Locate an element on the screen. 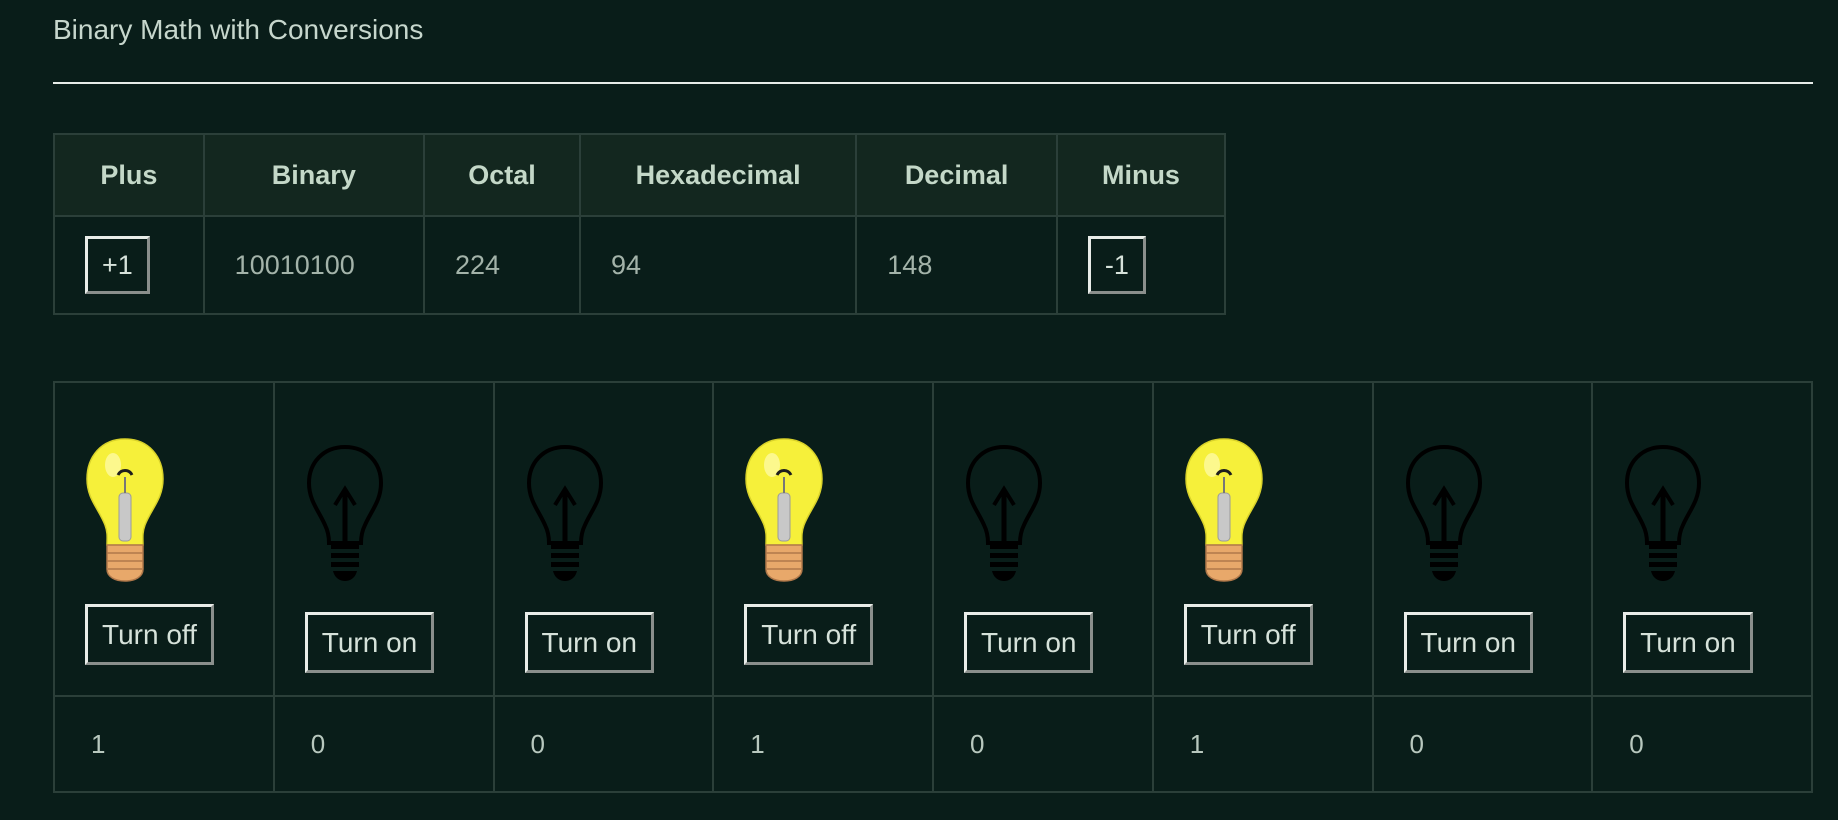 This screenshot has width=1838, height=820. title-divider is located at coordinates (933, 83).